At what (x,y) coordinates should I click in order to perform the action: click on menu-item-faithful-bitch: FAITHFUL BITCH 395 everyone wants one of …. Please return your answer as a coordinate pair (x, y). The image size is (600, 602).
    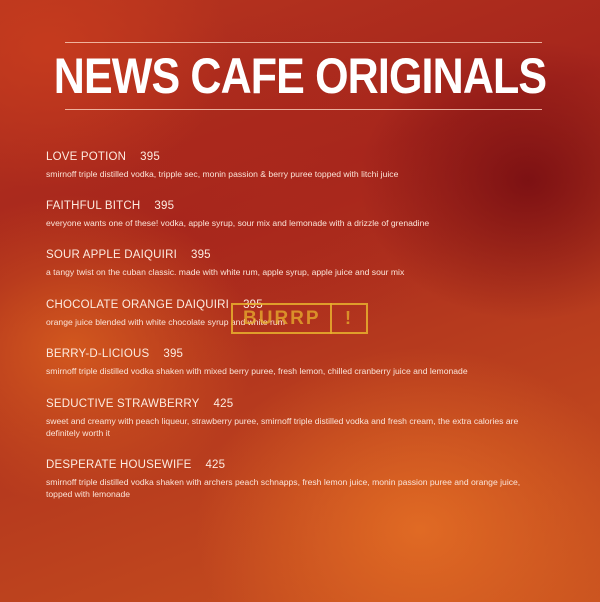
    Looking at the image, I should click on (296, 214).